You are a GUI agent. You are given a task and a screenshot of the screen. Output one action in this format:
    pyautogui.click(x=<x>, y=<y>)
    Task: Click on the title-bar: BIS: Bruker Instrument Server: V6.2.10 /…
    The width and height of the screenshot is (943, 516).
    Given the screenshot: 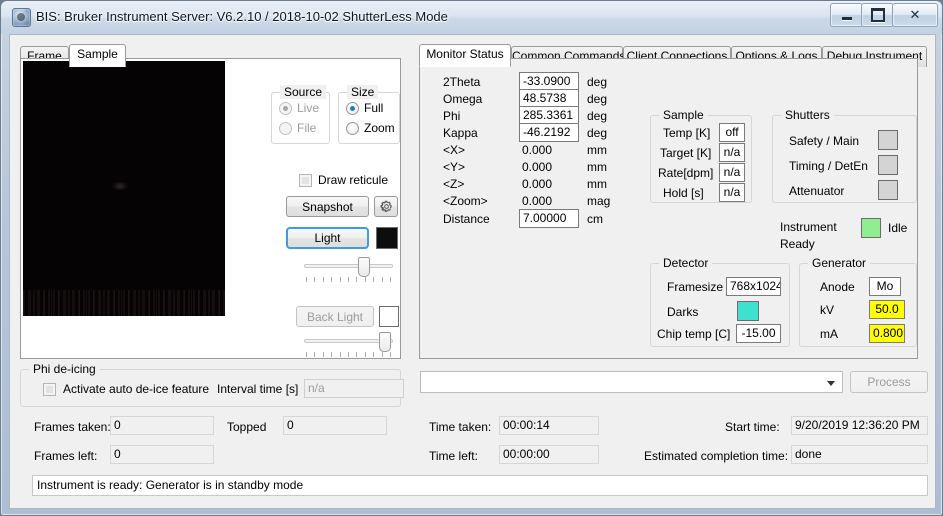 What is the action you would take?
    pyautogui.click(x=471, y=17)
    